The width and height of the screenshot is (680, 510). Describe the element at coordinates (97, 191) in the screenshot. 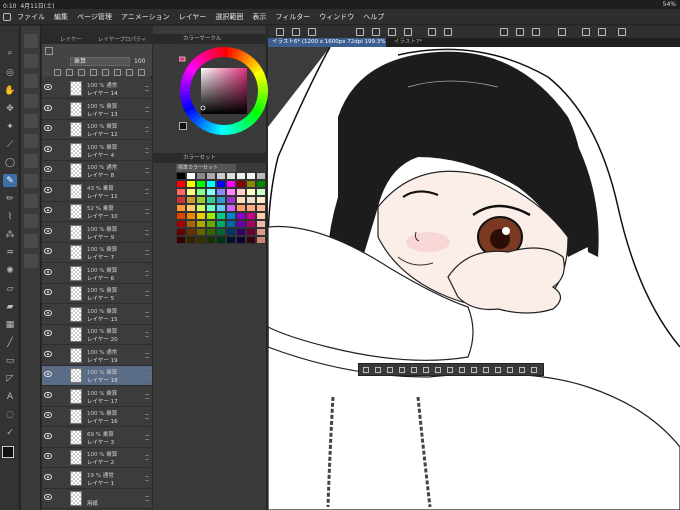

I see `layer-row: 43 % 乗算 レイヤー 11` at that location.